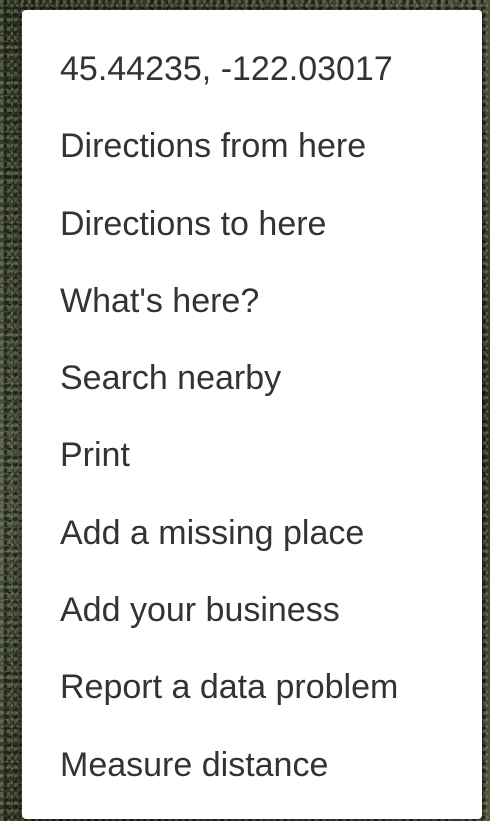  What do you see at coordinates (252, 386) in the screenshot?
I see `search-nearby-item: Search nearby` at bounding box center [252, 386].